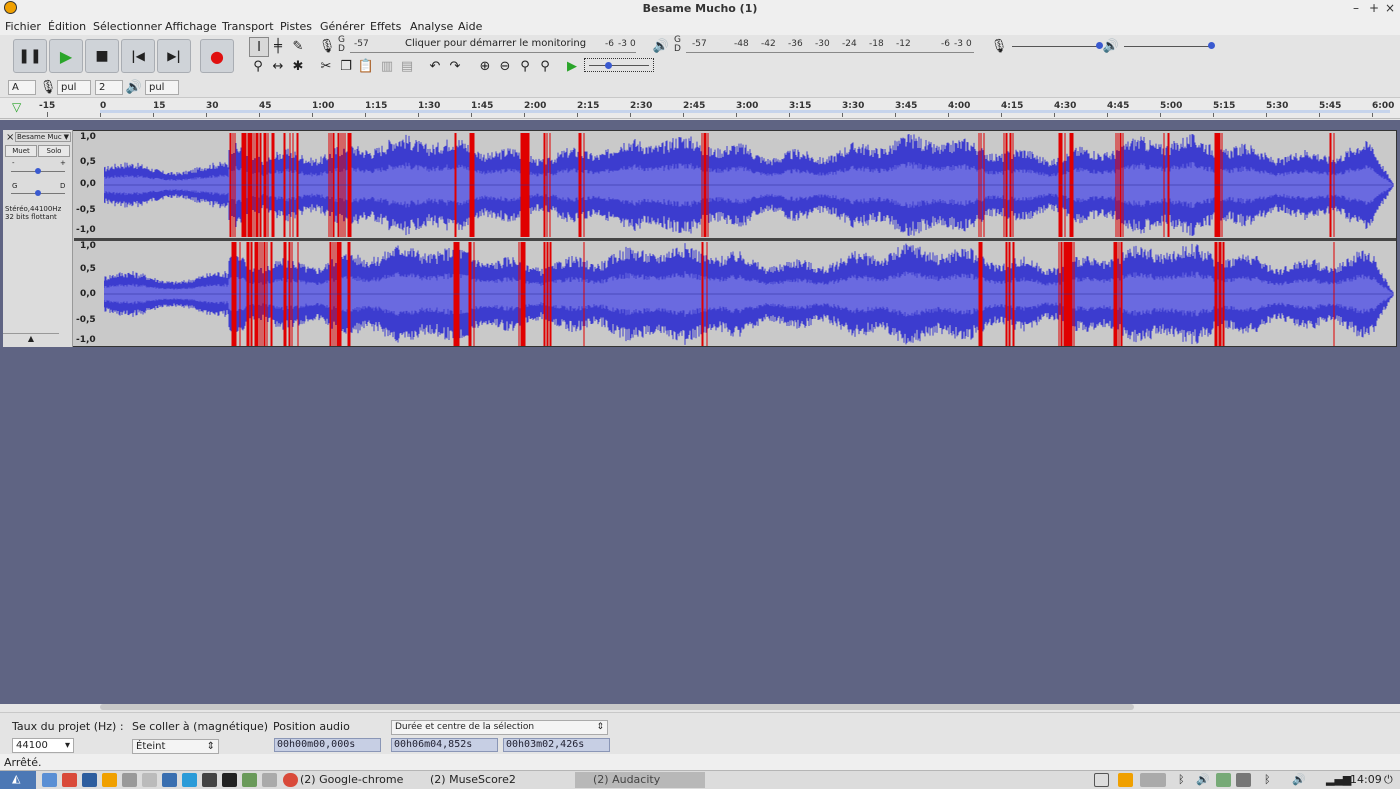 The image size is (1400, 789). I want to click on record-volume-slider, so click(1057, 45).